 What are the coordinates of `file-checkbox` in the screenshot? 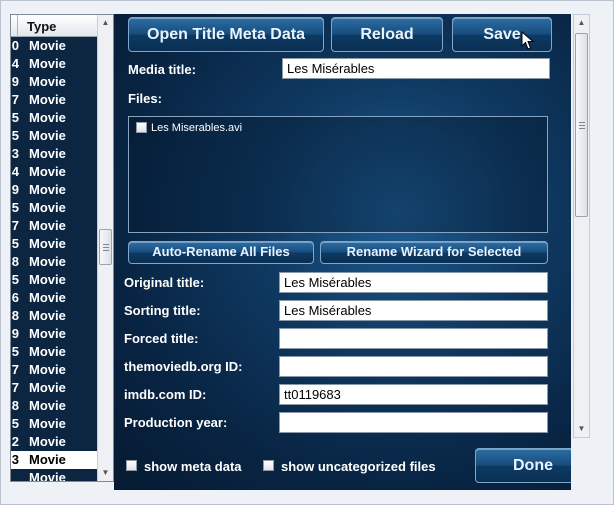 It's located at (141, 127).